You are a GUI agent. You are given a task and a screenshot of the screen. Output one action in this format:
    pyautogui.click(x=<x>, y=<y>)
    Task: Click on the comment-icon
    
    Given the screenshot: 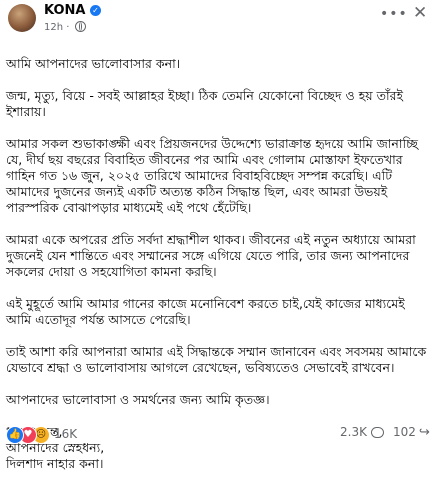 What is the action you would take?
    pyautogui.click(x=377, y=432)
    